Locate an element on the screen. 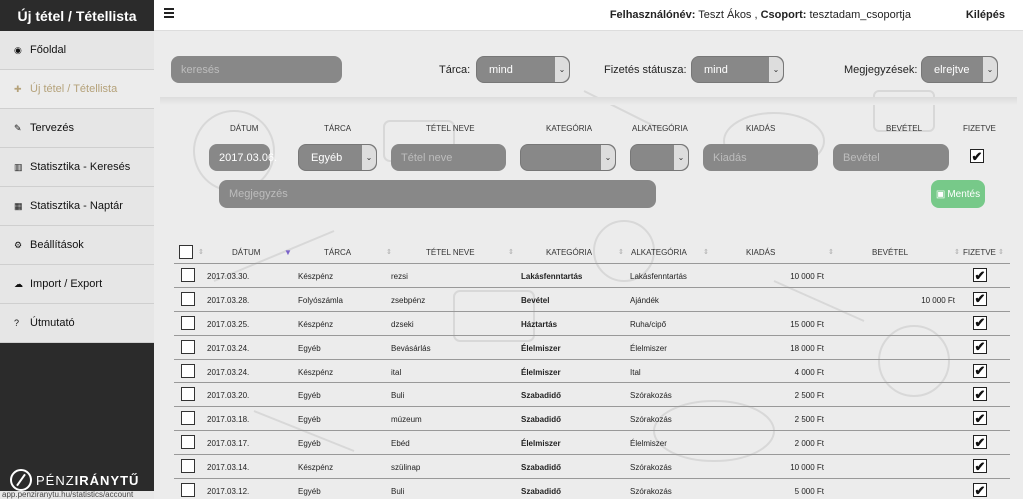 The width and height of the screenshot is (1023, 499). subcategory-select: ⌄ is located at coordinates (659, 157).